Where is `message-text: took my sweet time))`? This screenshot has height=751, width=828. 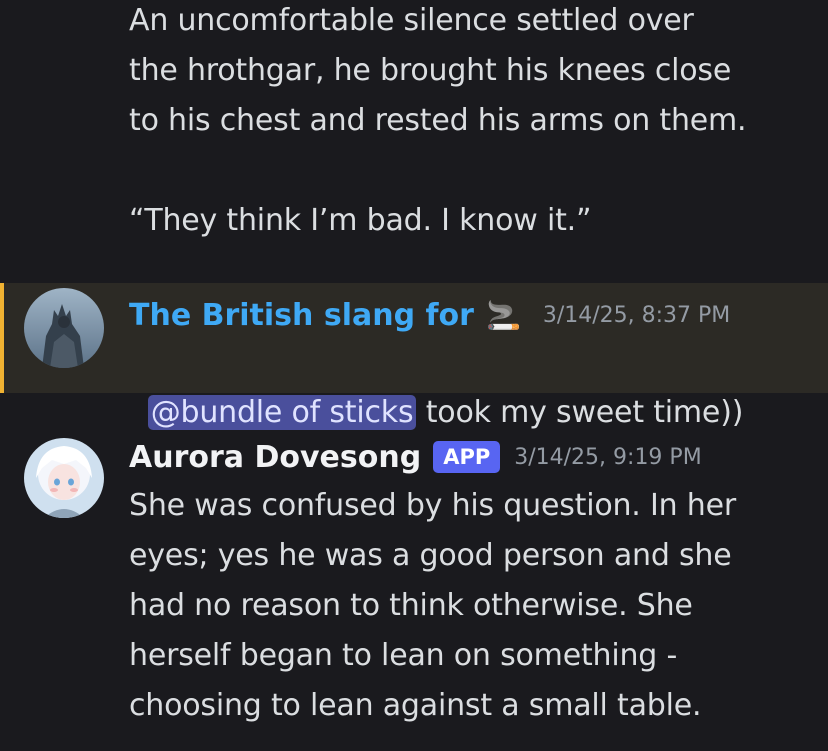 message-text: took my sweet time)) is located at coordinates (580, 412).